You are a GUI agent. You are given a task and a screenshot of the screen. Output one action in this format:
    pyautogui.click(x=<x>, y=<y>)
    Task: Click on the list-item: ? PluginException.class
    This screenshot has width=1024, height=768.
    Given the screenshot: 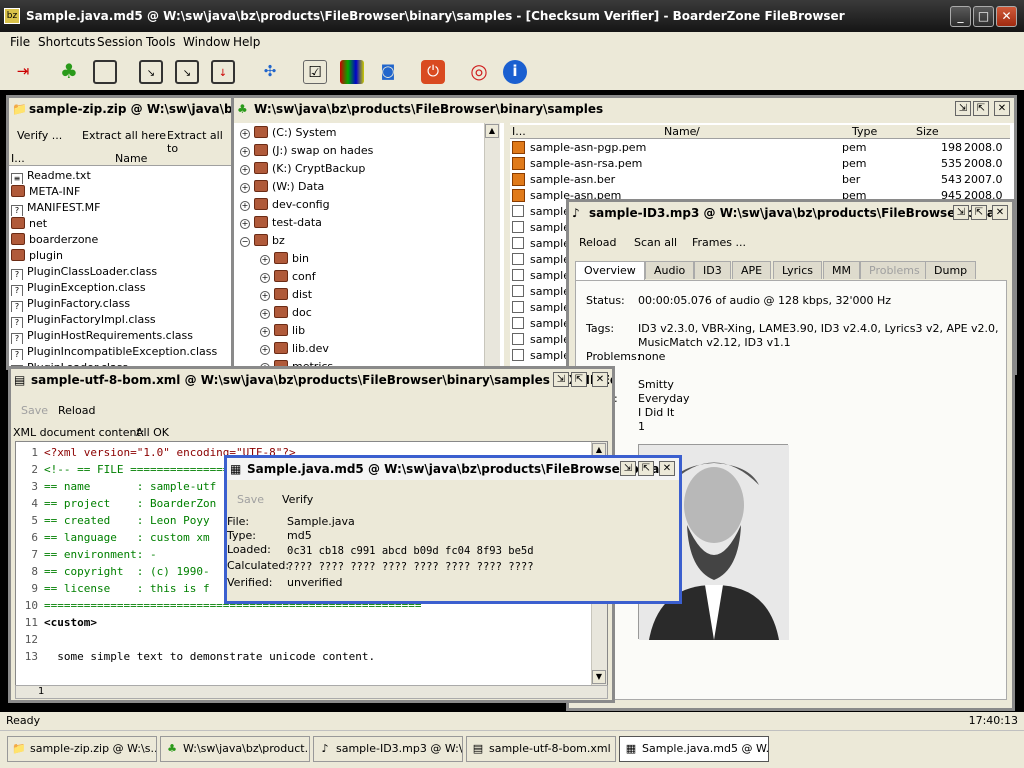 What is the action you would take?
    pyautogui.click(x=118, y=288)
    